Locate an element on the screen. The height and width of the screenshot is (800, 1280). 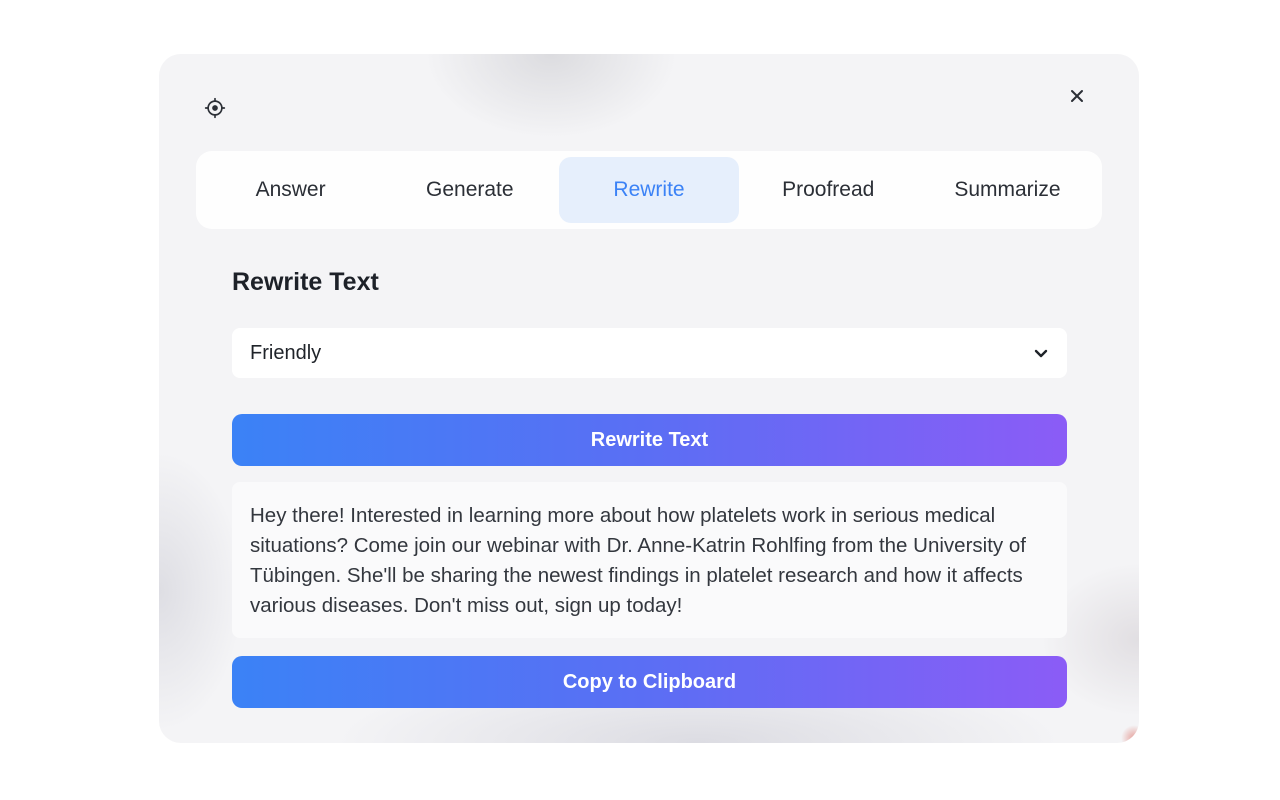
page-title: Rewrite Text is located at coordinates (305, 282).